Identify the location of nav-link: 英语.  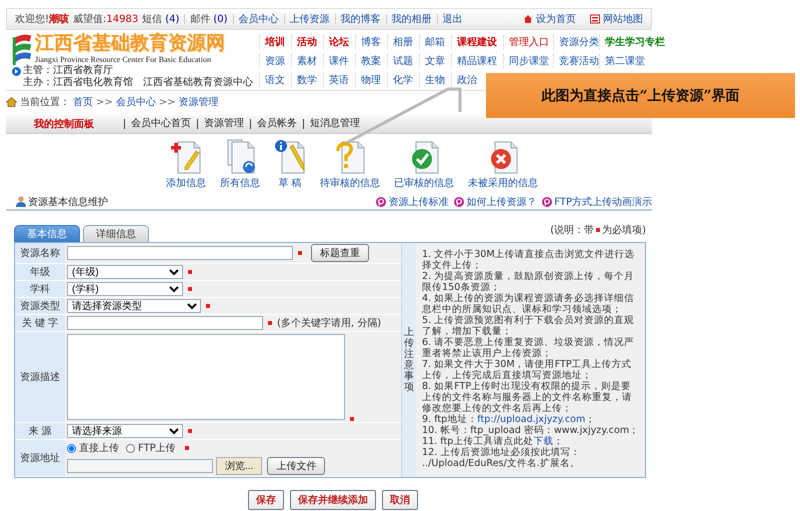
(336, 80).